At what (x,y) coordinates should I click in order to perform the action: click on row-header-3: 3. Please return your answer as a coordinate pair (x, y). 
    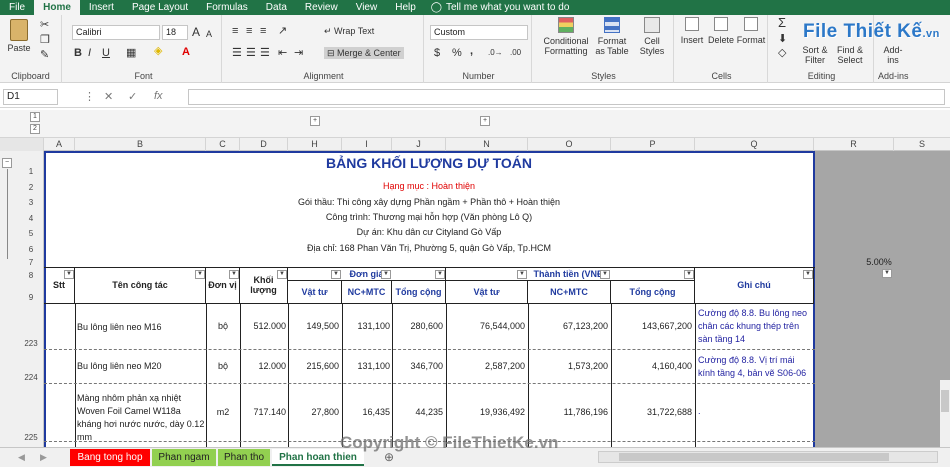
    Looking at the image, I should click on (31, 202).